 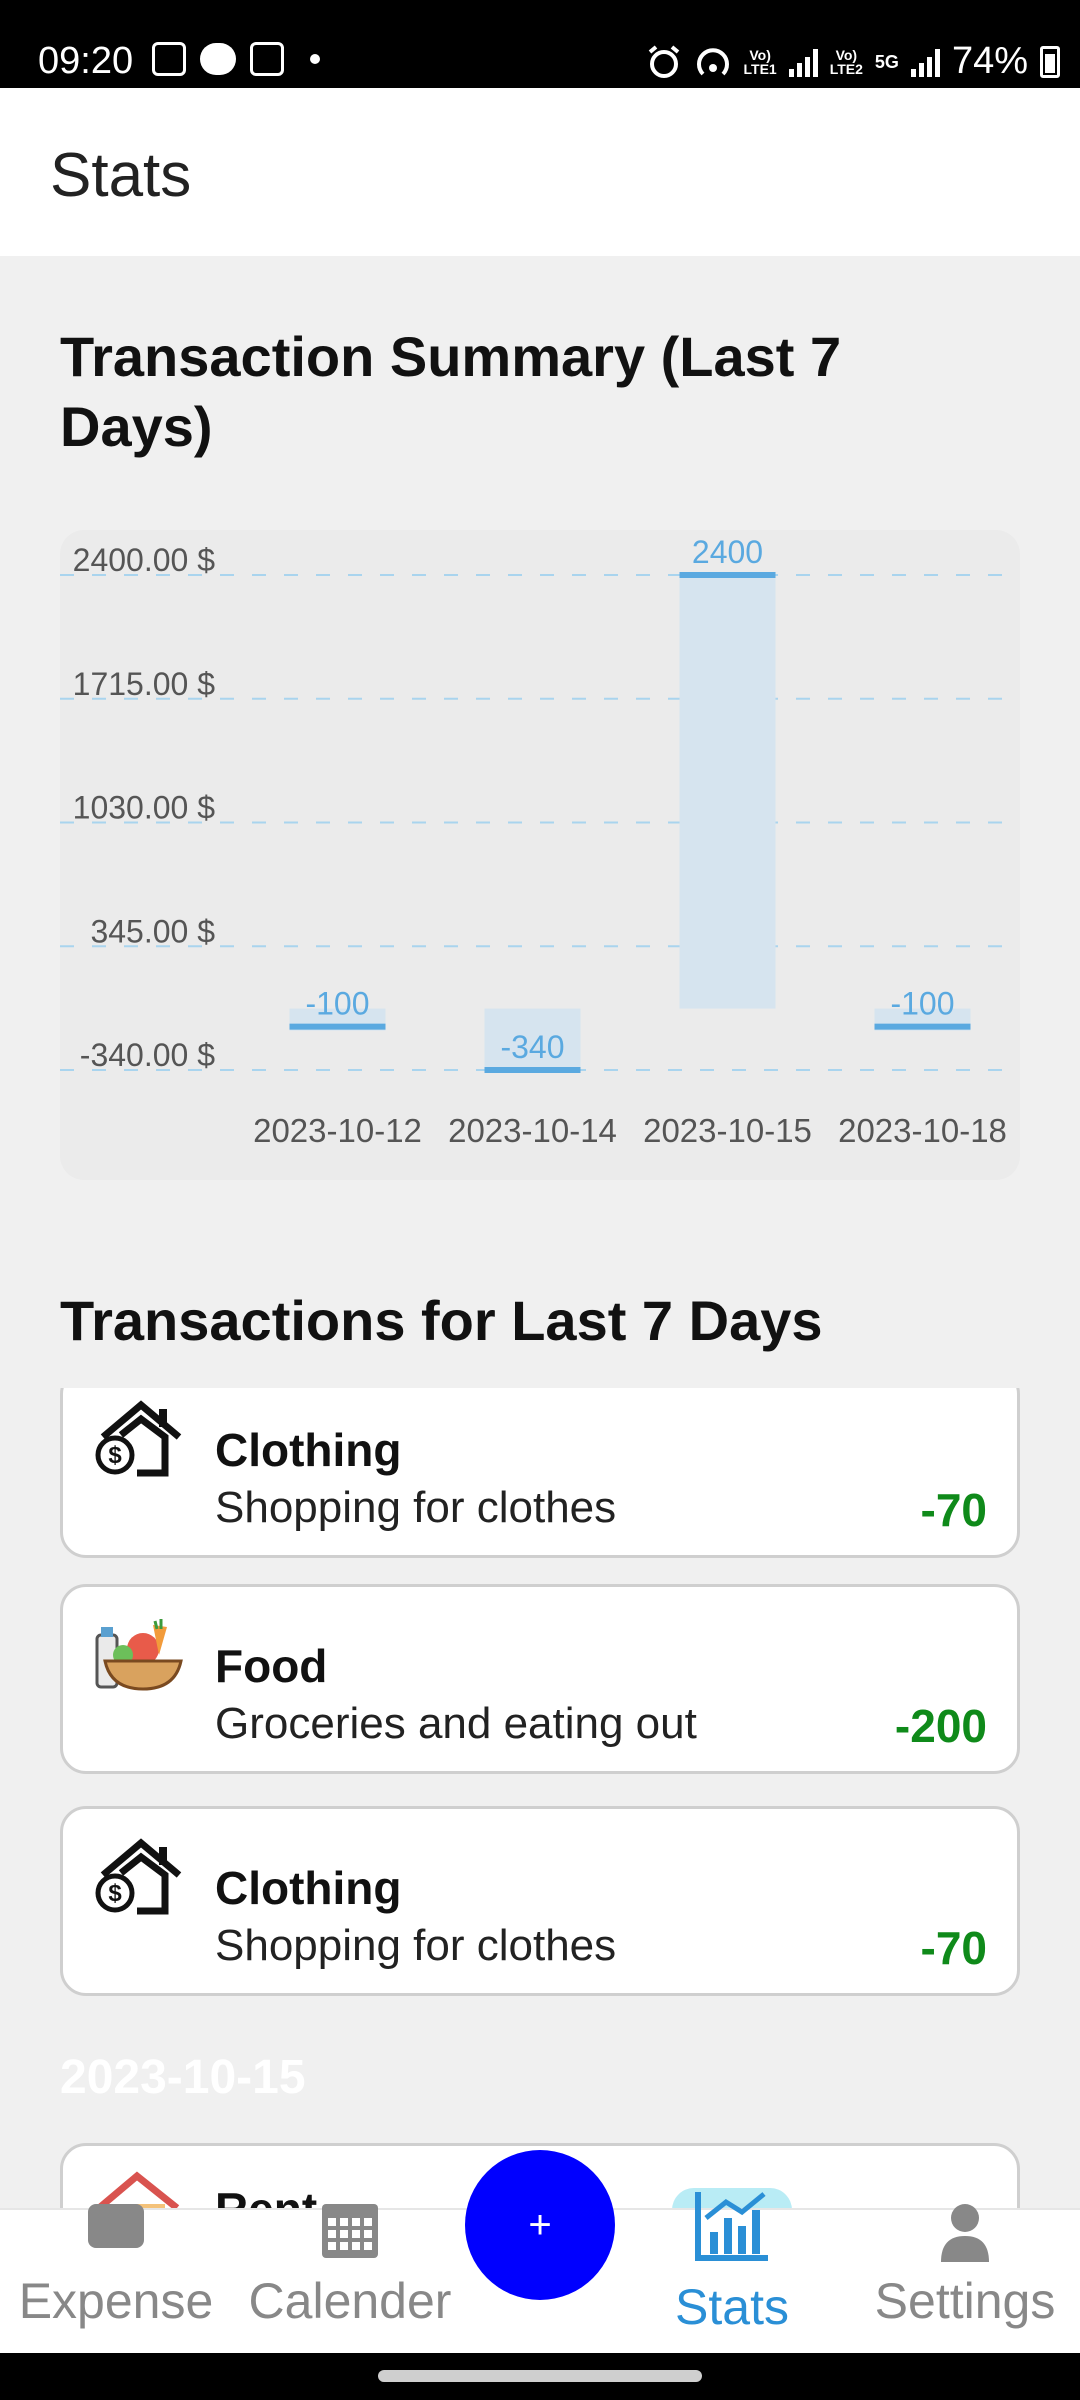 I want to click on gallery-icon, so click(x=169, y=59).